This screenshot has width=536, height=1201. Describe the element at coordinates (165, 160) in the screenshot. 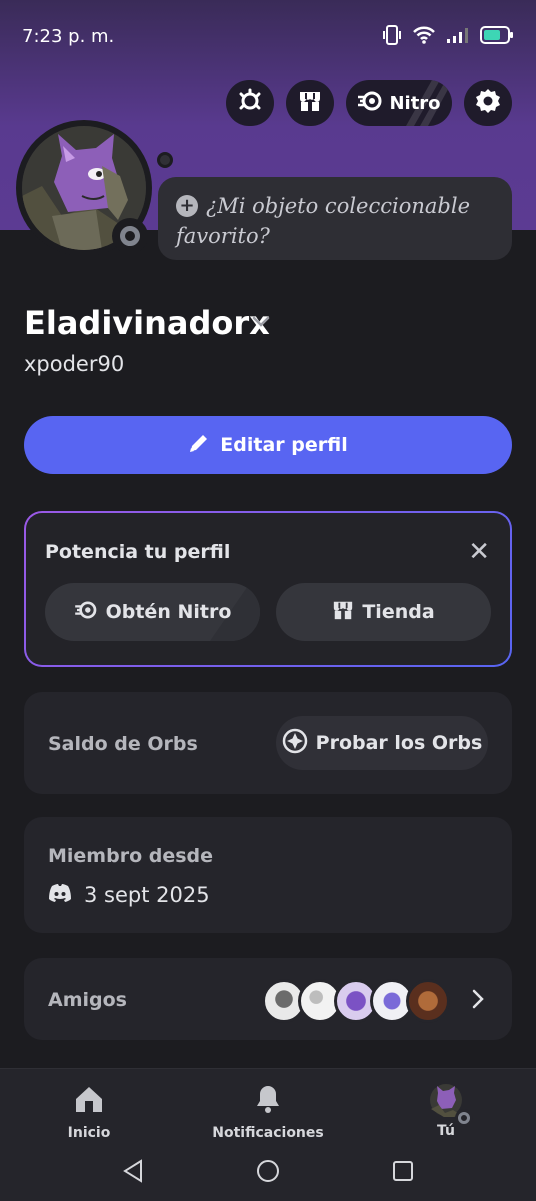

I see `bubble-tail` at that location.